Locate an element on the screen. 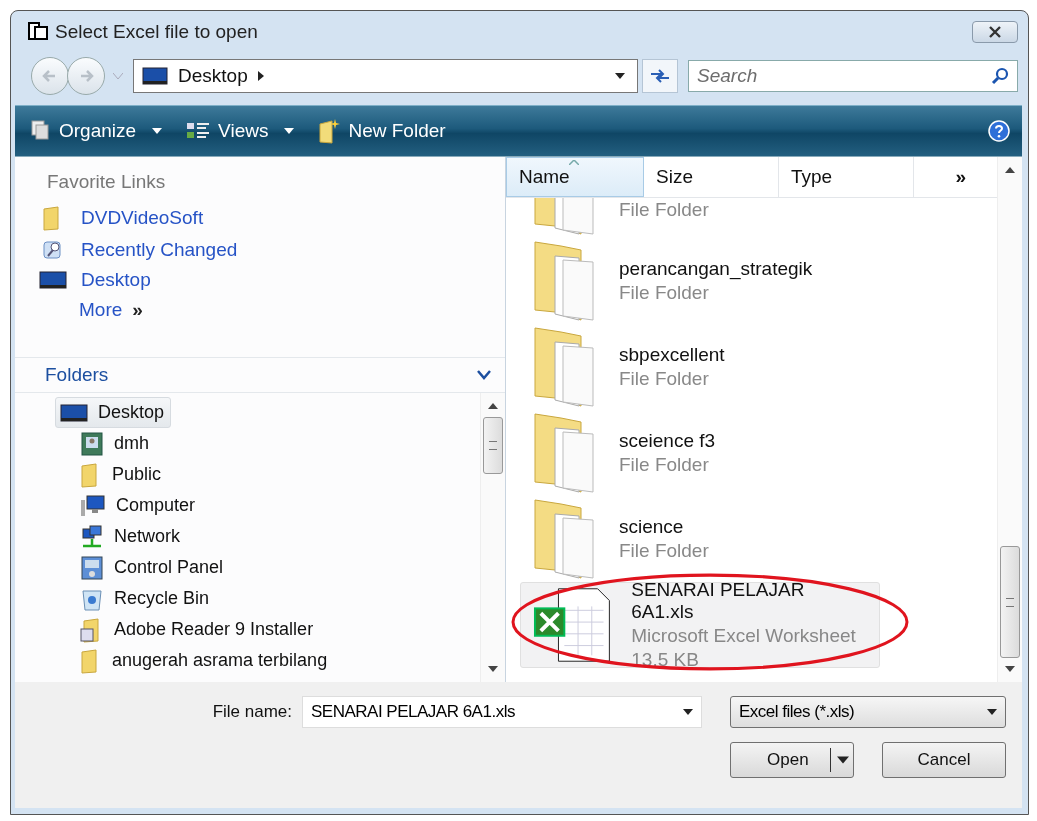 This screenshot has height=821, width=1037. tree-item: Recycle Bin is located at coordinates (146, 598).